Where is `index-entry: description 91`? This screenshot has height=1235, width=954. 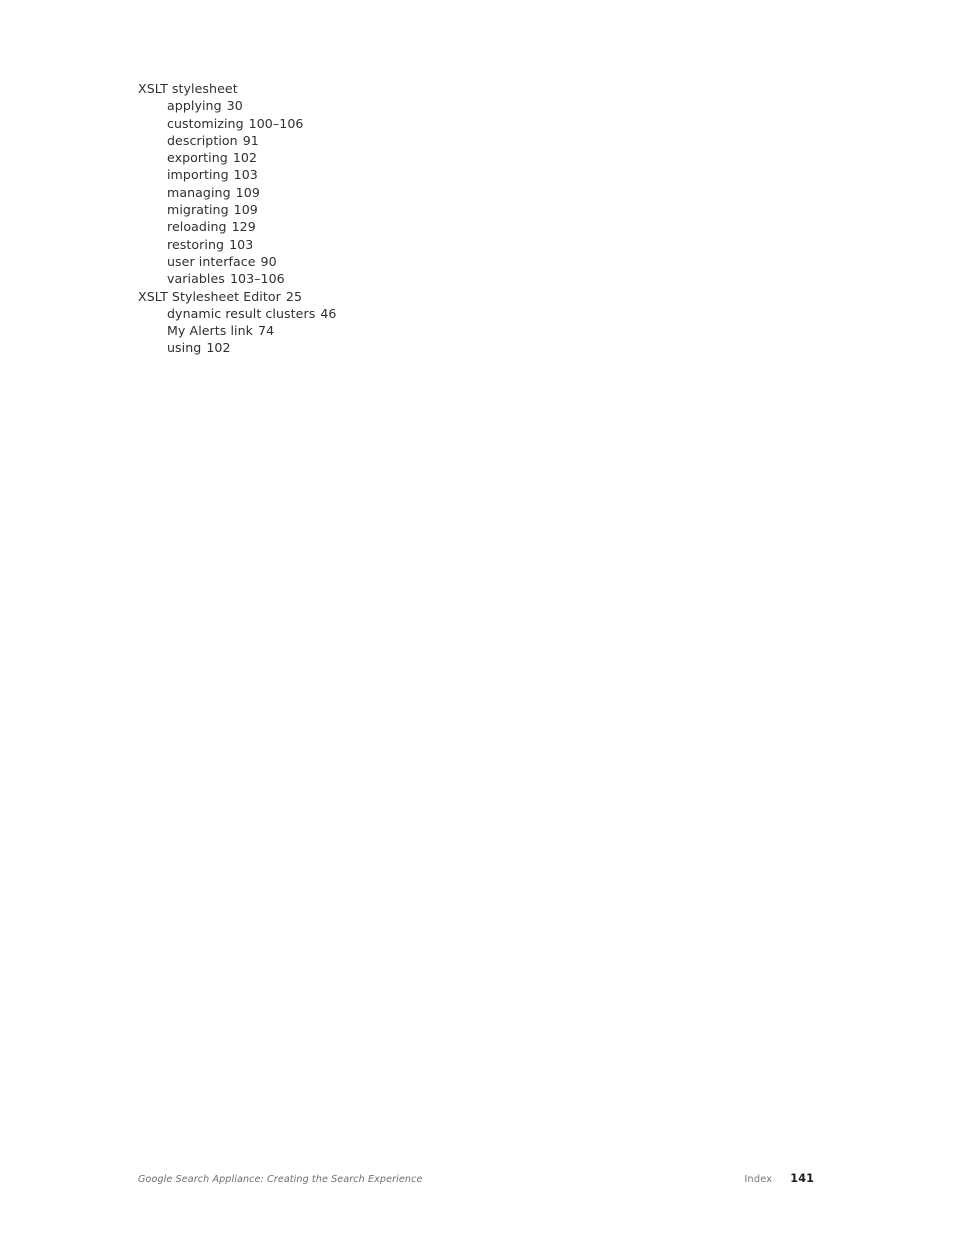 index-entry: description 91 is located at coordinates (468, 140).